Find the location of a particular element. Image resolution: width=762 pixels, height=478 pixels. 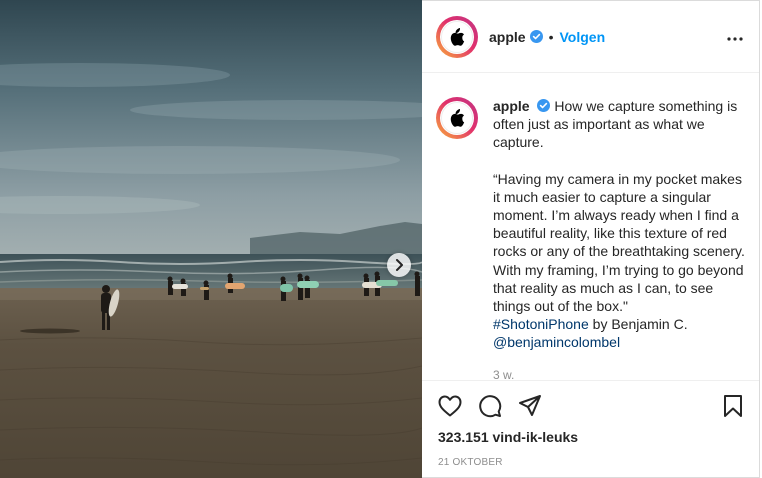

caption-avatar is located at coordinates (457, 118).